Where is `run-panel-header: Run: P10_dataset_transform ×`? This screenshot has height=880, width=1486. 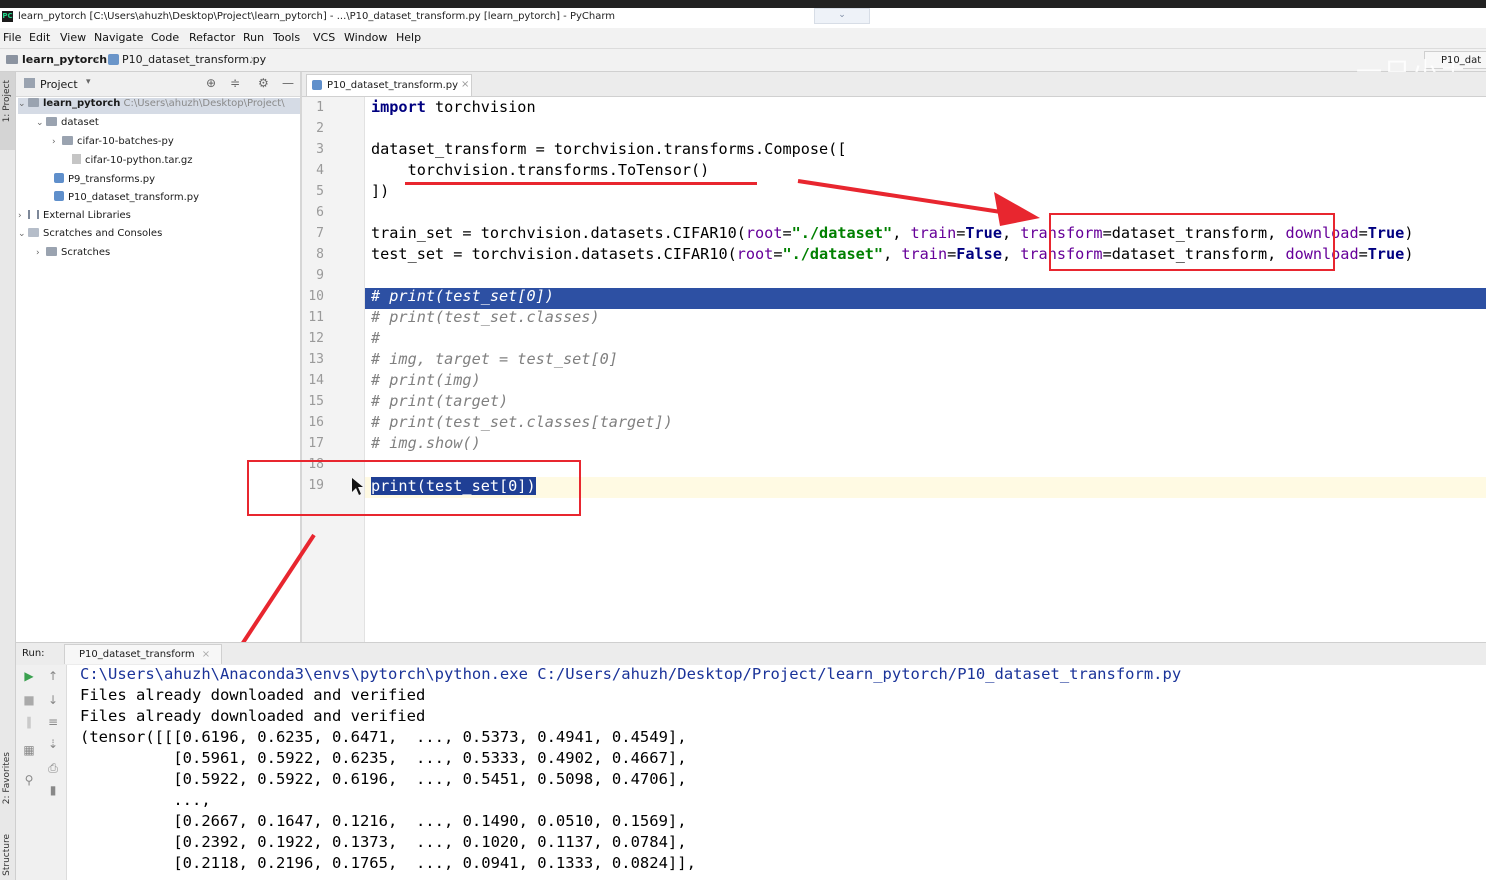
run-panel-header: Run: P10_dataset_transform × is located at coordinates (751, 654).